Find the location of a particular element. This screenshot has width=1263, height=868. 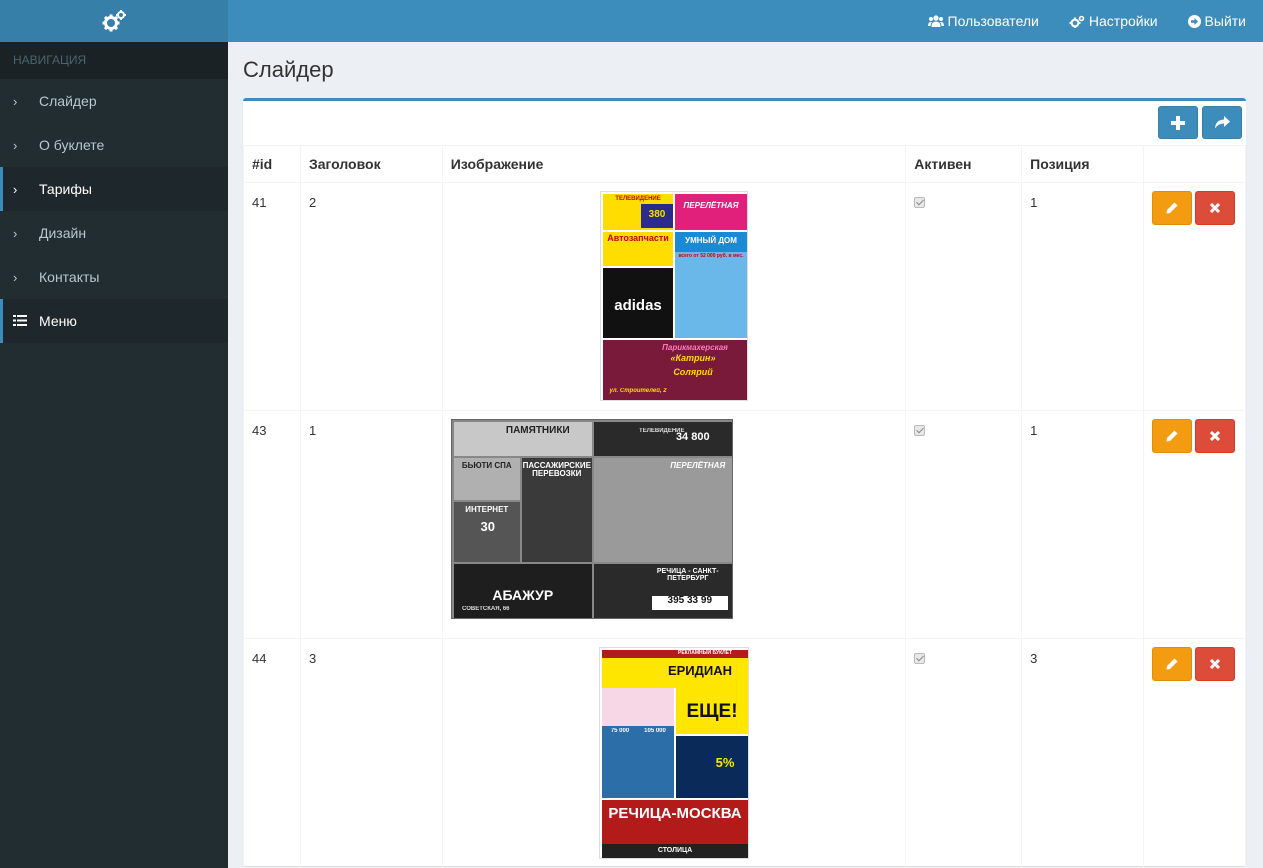

logout-link: Выйти is located at coordinates (1216, 21).